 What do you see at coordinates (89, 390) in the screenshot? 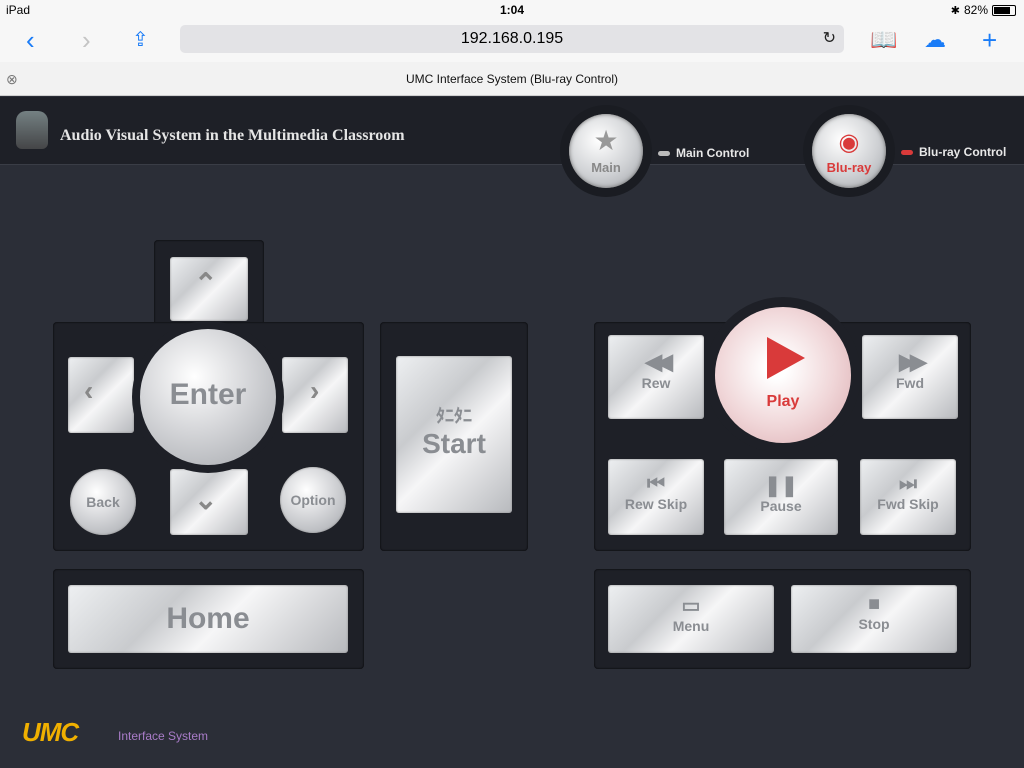
I see `chevron-left-icon: ‹` at bounding box center [89, 390].